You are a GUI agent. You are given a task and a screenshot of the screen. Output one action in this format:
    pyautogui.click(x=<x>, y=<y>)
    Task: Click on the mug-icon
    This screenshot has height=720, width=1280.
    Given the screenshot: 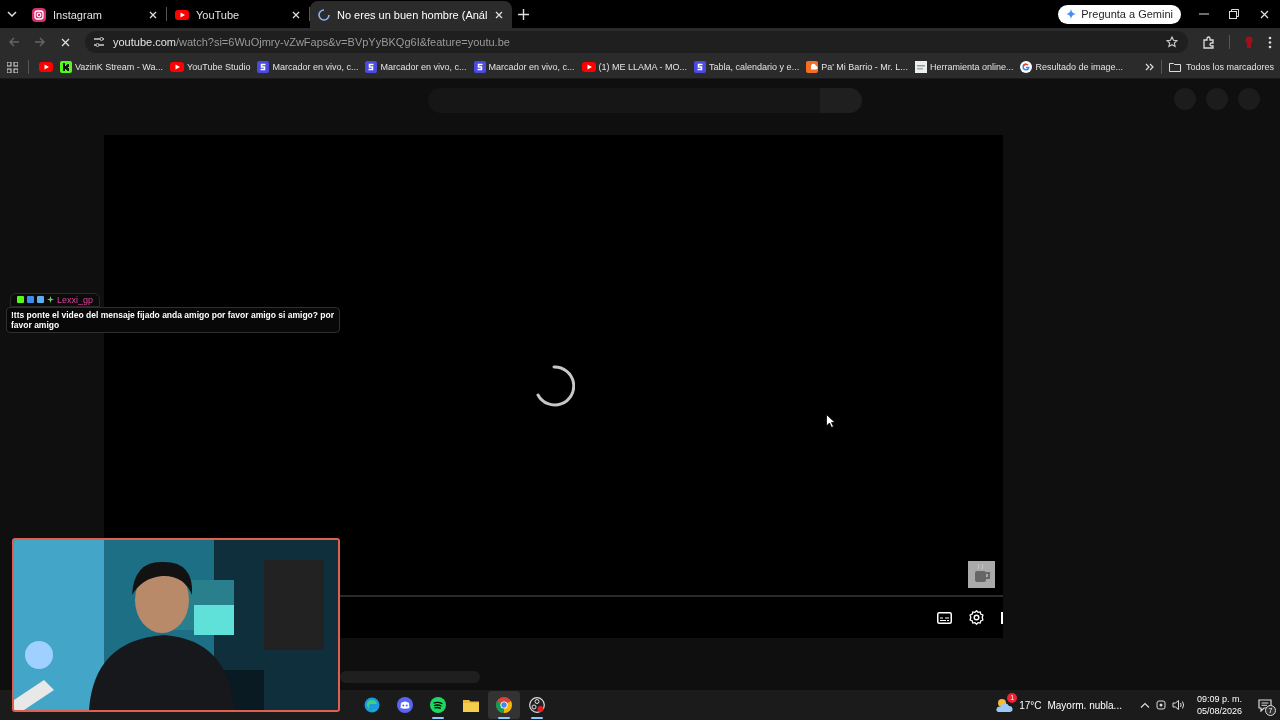 What is the action you would take?
    pyautogui.click(x=981, y=574)
    